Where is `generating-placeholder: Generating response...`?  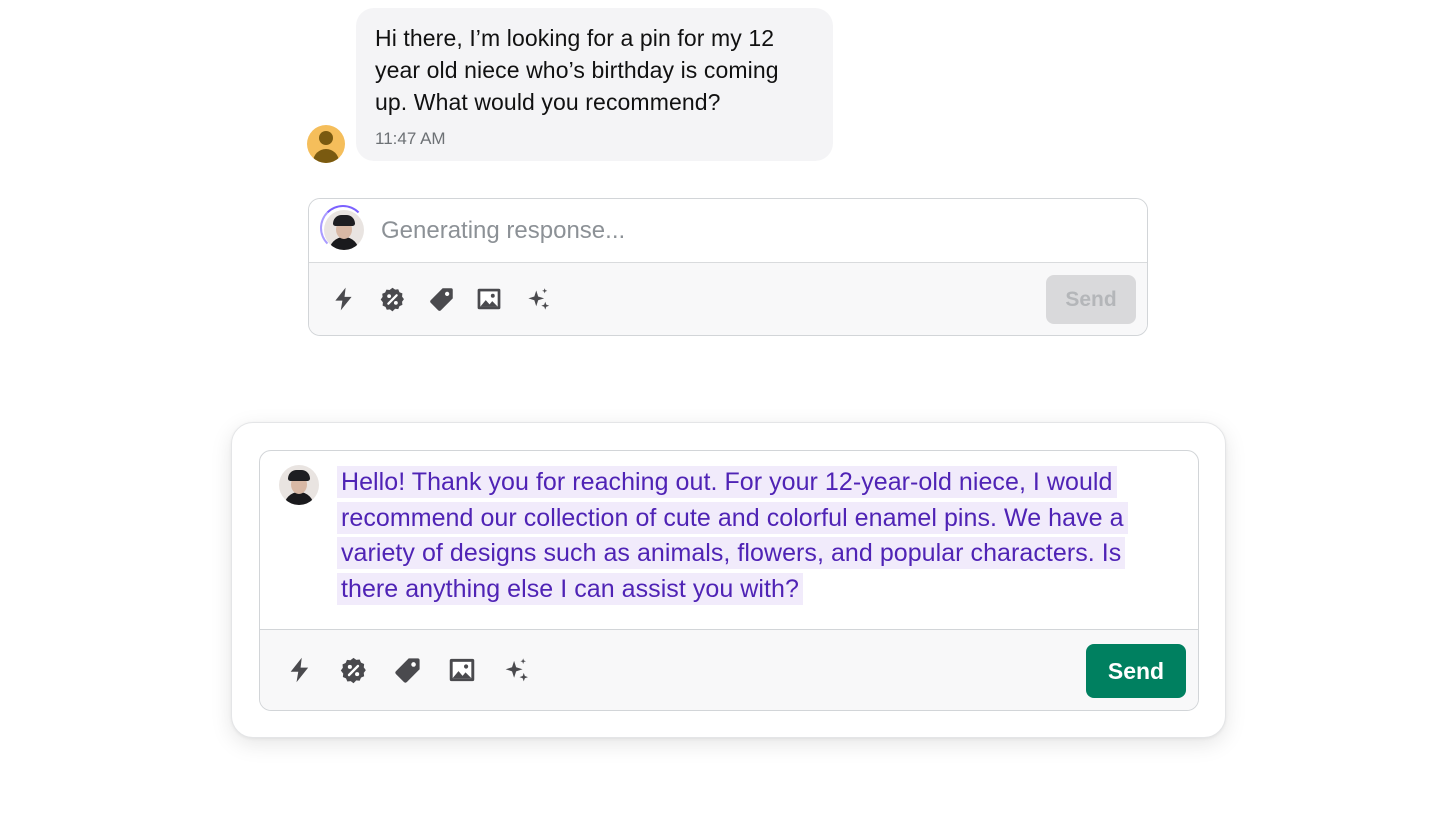 generating-placeholder: Generating response... is located at coordinates (503, 230).